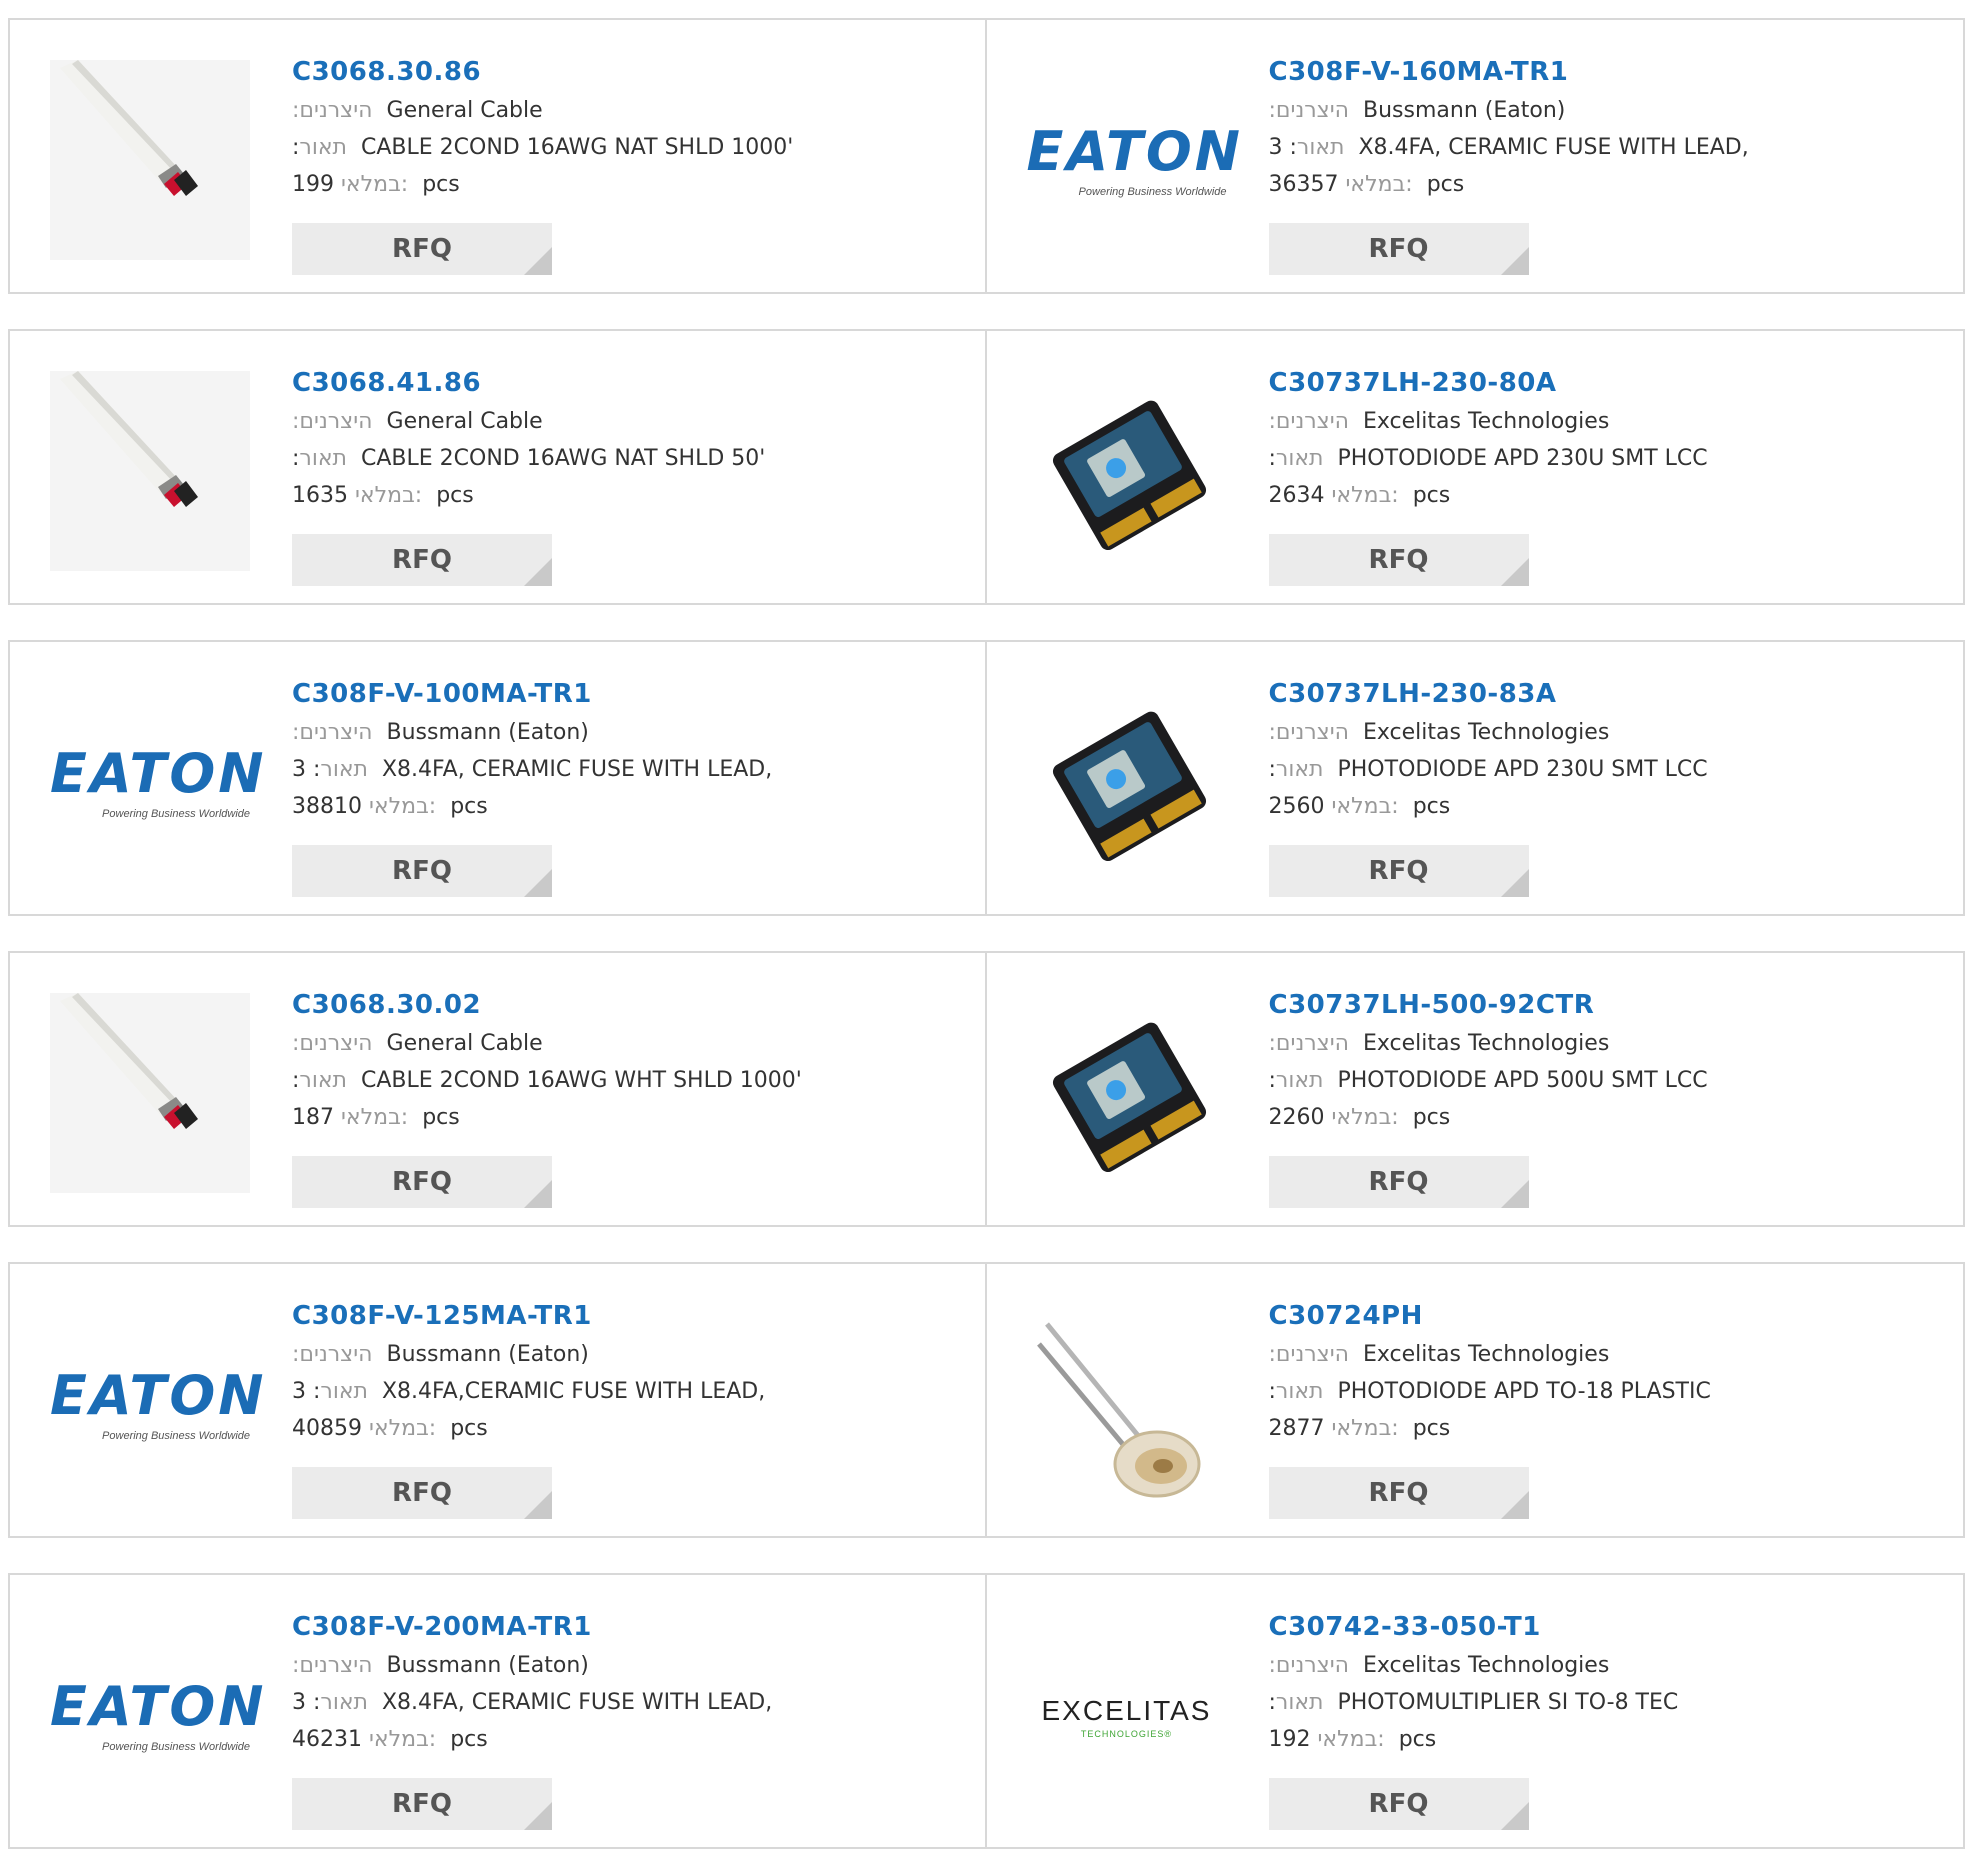 The image size is (1965, 1849). Describe the element at coordinates (632, 147) in the screenshot. I see `description-line: :תאור CABLE 2COND 16AWG NAT SHLD 1000'` at that location.